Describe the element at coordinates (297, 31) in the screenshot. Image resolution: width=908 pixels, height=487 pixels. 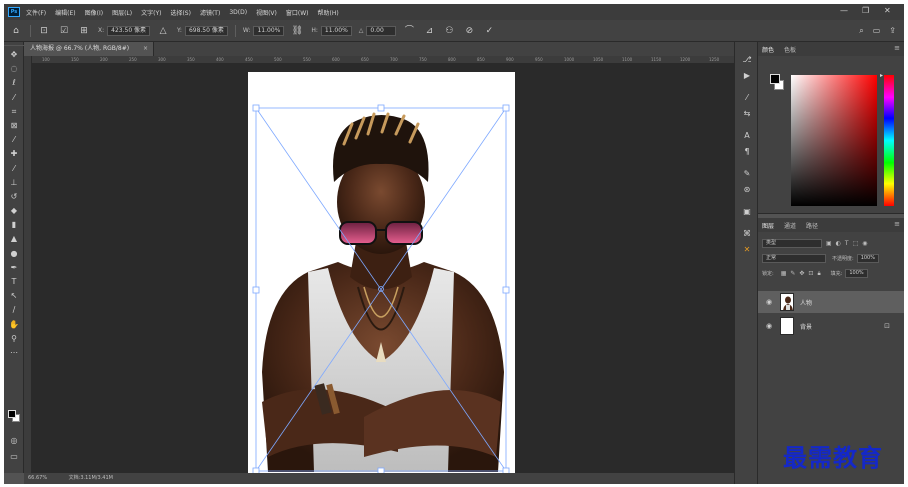
I see `link-icon: ⛓` at that location.